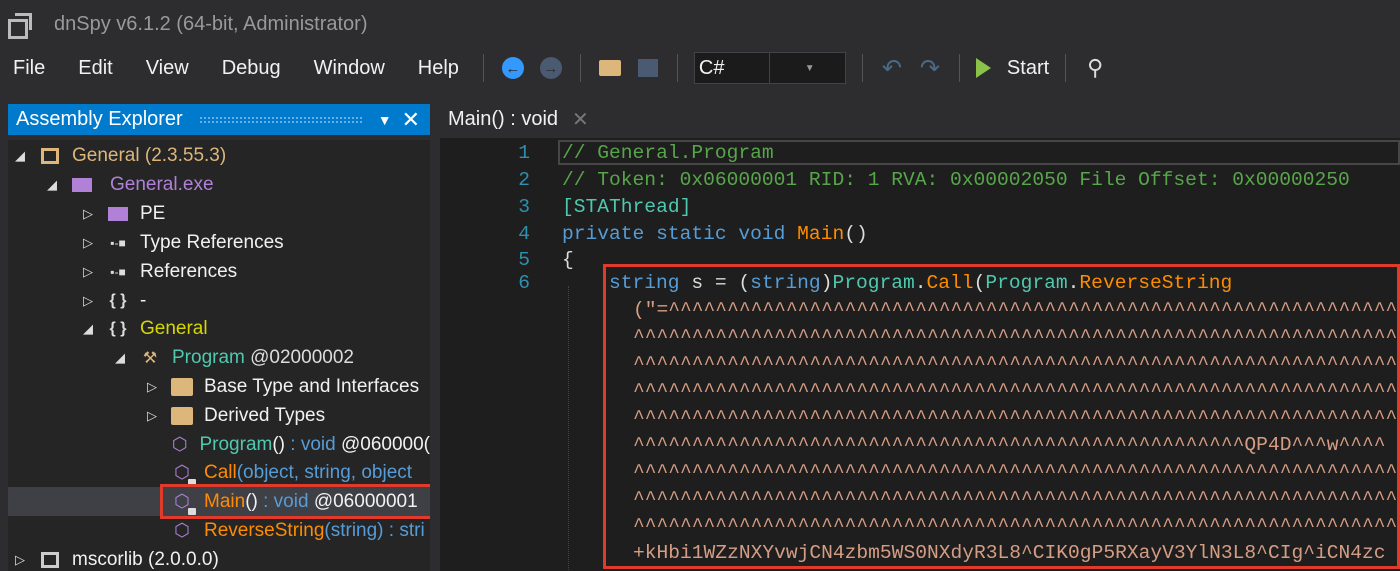 The image size is (1400, 571). What do you see at coordinates (50, 156) in the screenshot?
I see `assembly-icon` at bounding box center [50, 156].